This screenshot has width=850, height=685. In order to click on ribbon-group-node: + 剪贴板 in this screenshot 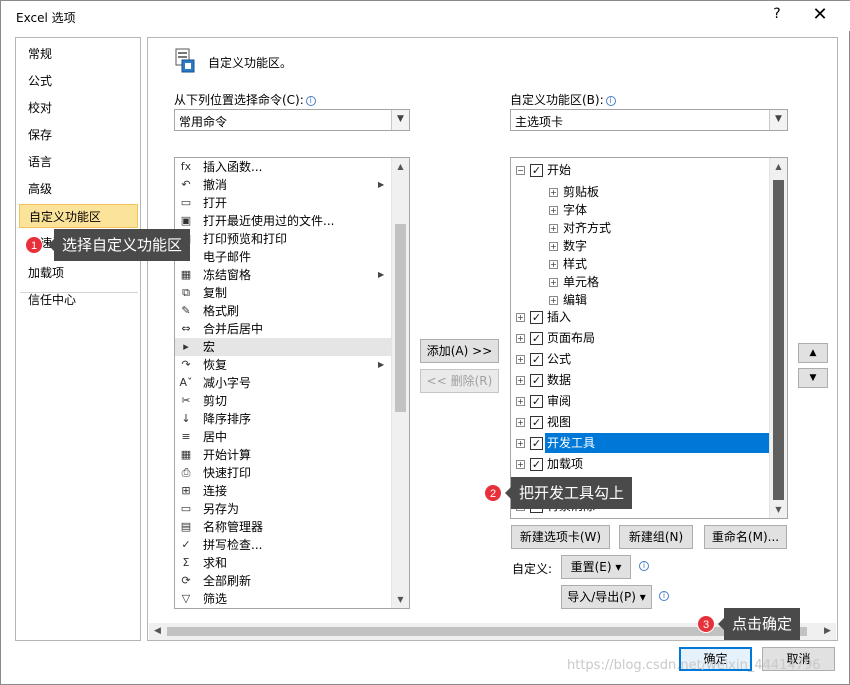, I will do `click(640, 192)`.